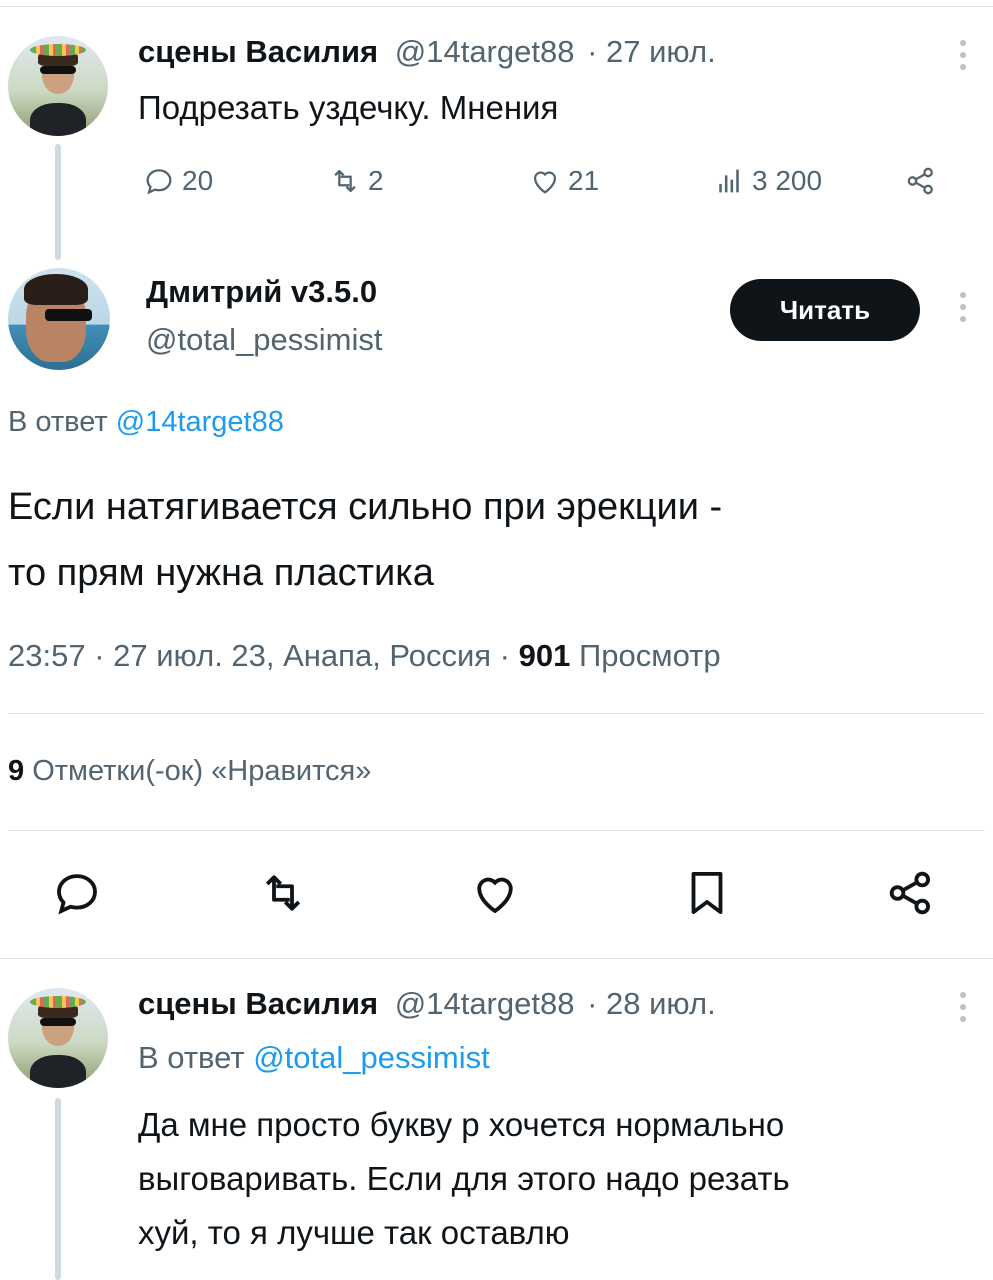  What do you see at coordinates (825, 310) in the screenshot?
I see `follow-button: Читать` at bounding box center [825, 310].